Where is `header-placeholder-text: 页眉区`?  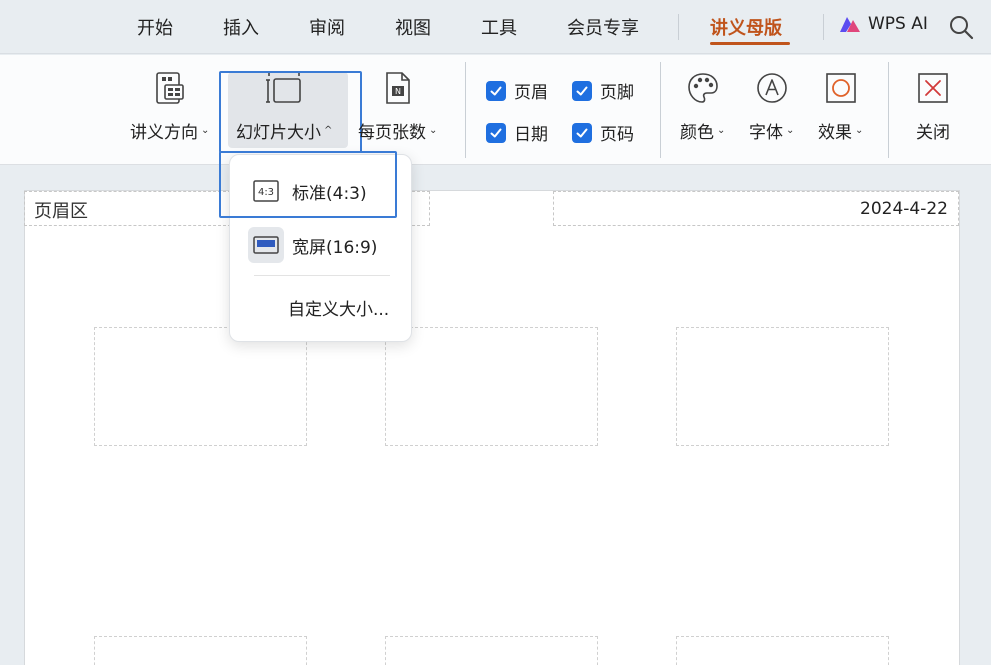
header-placeholder-text: 页眉区 is located at coordinates (61, 211).